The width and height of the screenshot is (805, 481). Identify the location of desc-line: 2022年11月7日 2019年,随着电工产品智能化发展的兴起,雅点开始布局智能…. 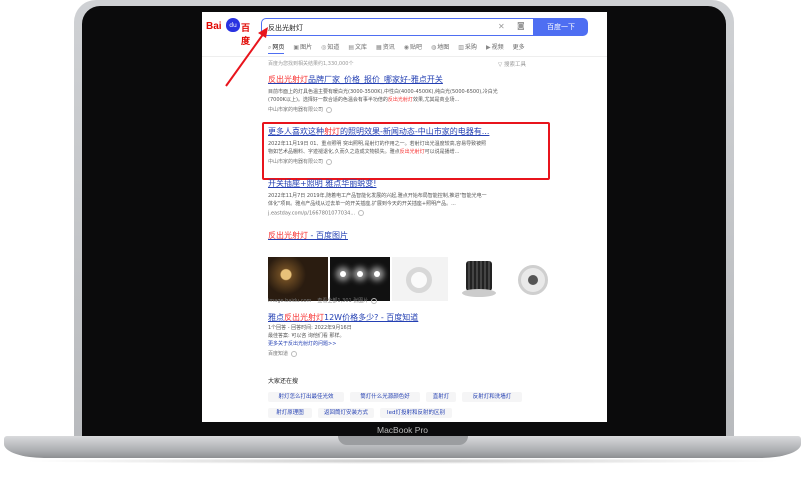
(377, 196).